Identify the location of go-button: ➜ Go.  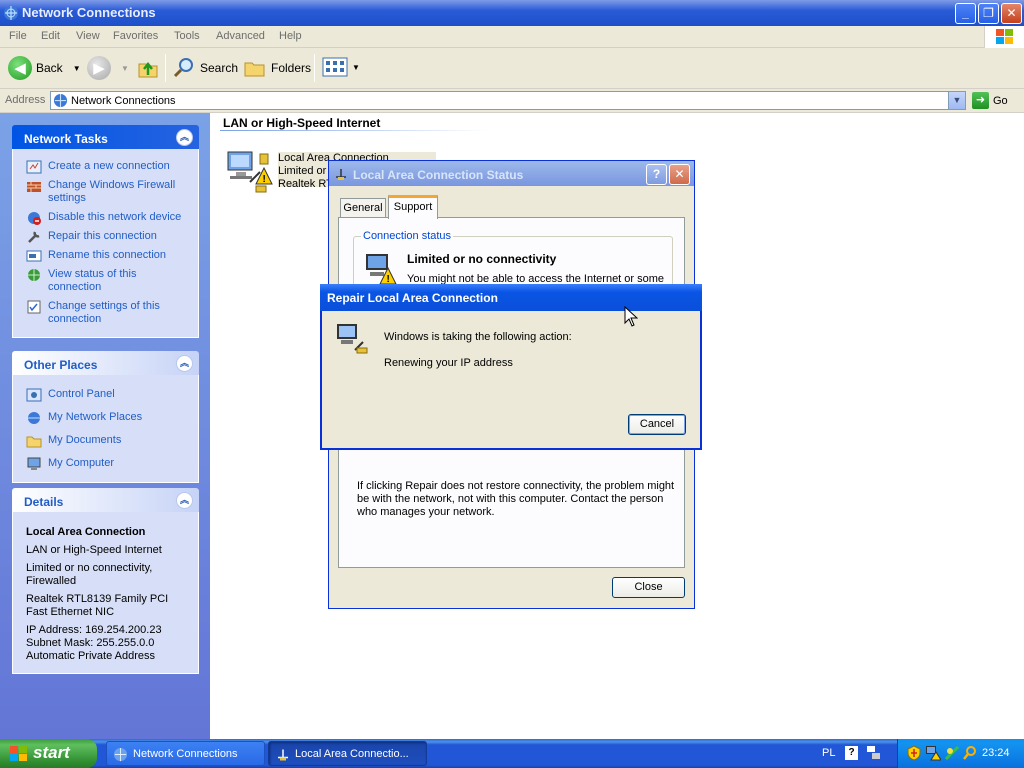
(990, 100).